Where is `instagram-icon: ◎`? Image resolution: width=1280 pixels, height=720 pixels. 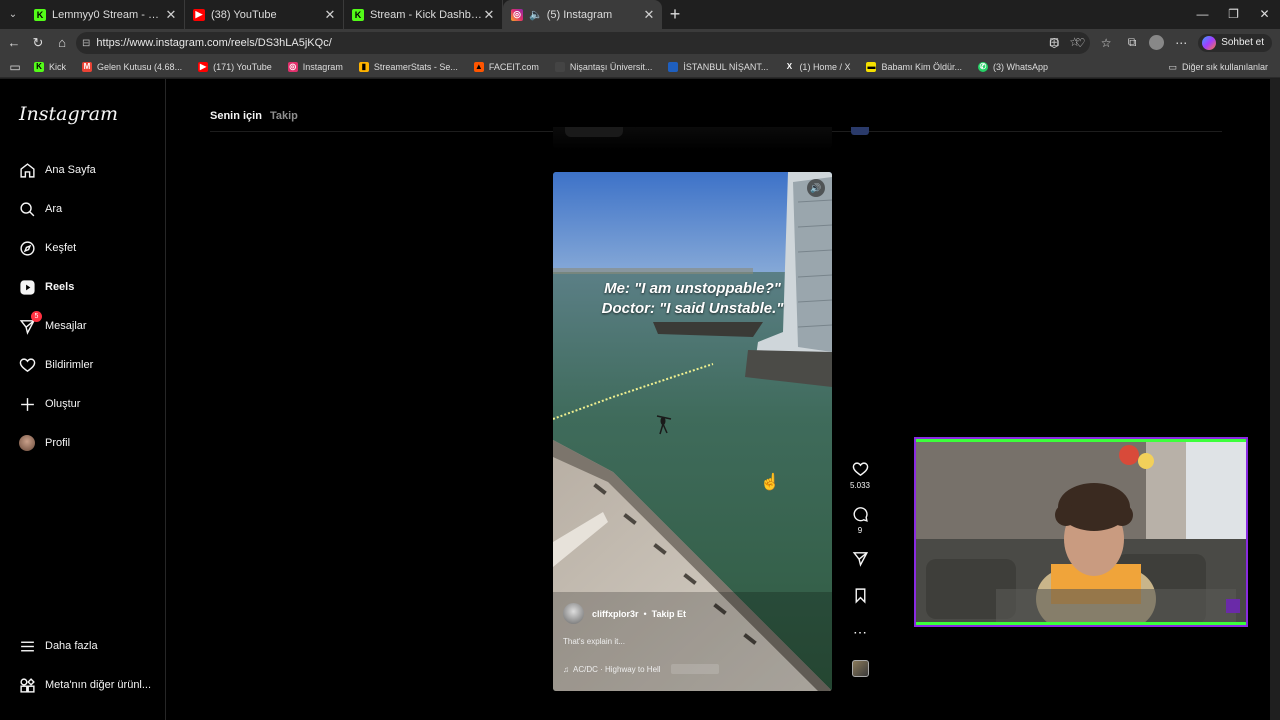
instagram-icon: ◎ is located at coordinates (517, 14).